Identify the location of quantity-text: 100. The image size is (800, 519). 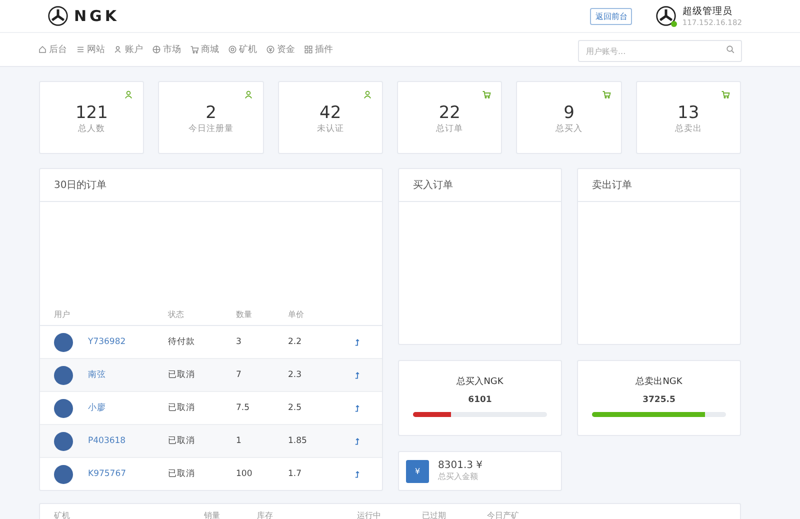
(244, 474).